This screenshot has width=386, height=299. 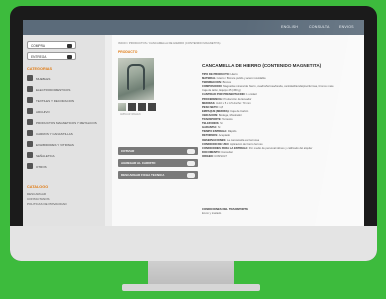 What do you see at coordinates (212, 87) in the screenshot?
I see `spec-label: COMPOSICION:` at bounding box center [212, 87].